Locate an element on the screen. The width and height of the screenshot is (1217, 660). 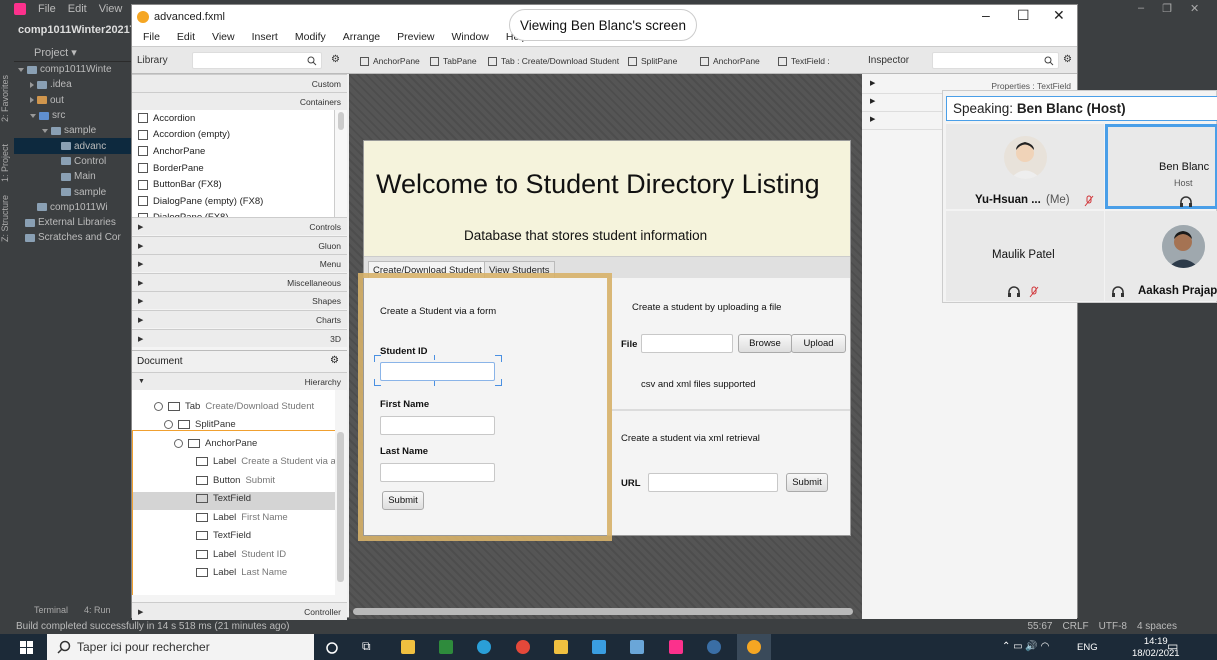
library-section-custom: Custom is located at coordinates (239, 83).